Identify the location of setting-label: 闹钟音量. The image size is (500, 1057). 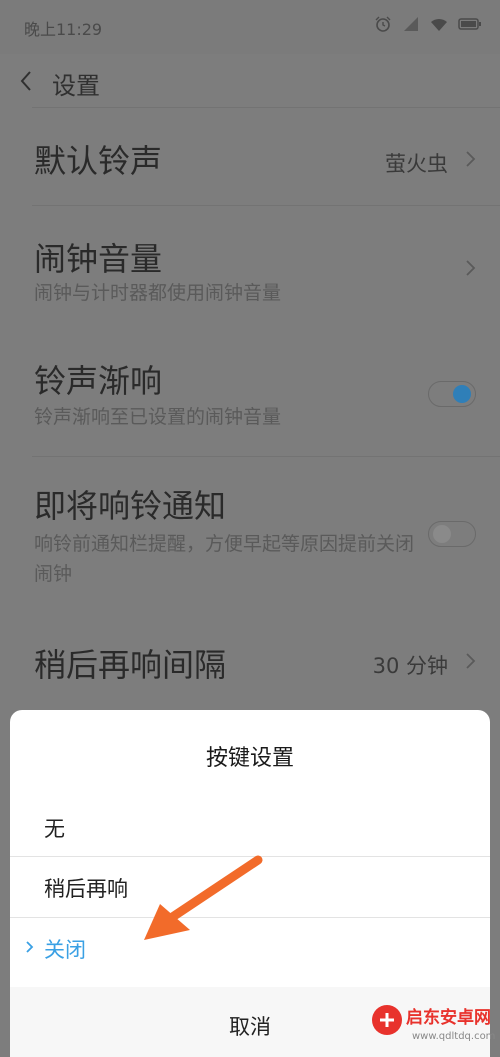
(98, 259).